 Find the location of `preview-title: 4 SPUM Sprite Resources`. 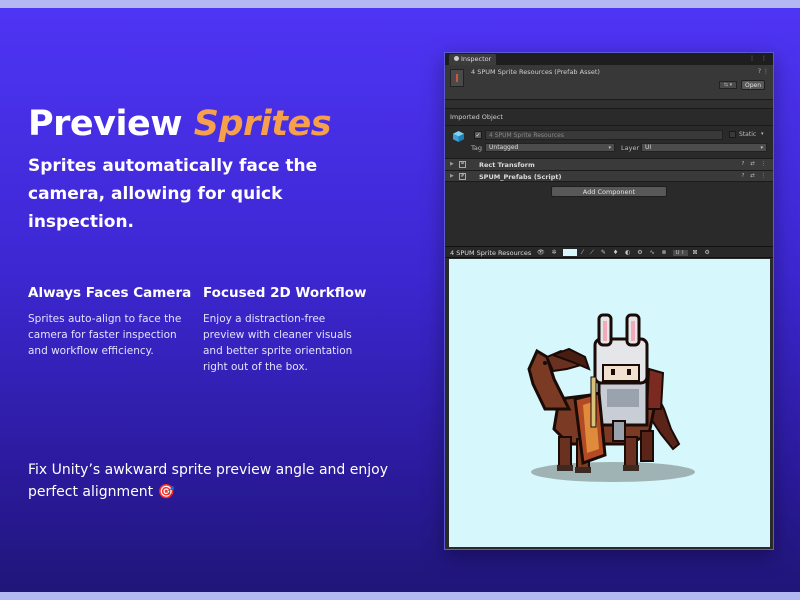

preview-title: 4 SPUM Sprite Resources is located at coordinates (491, 253).